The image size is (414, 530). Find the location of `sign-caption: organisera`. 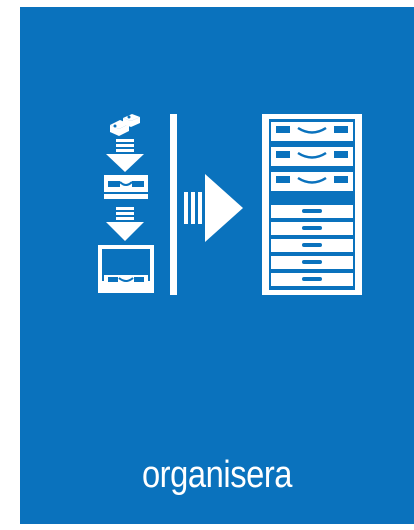

sign-caption: organisera is located at coordinates (217, 475).